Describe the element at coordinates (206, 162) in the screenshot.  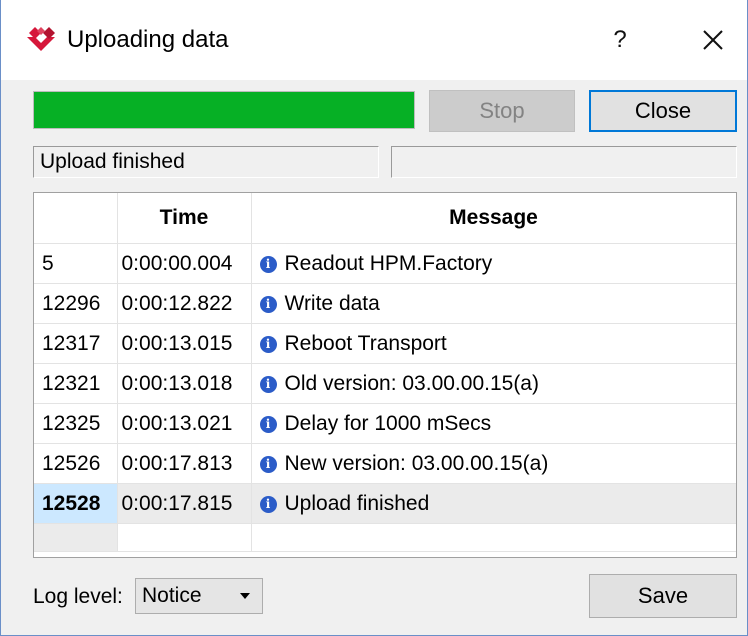
I see `status-text: Upload finished` at that location.